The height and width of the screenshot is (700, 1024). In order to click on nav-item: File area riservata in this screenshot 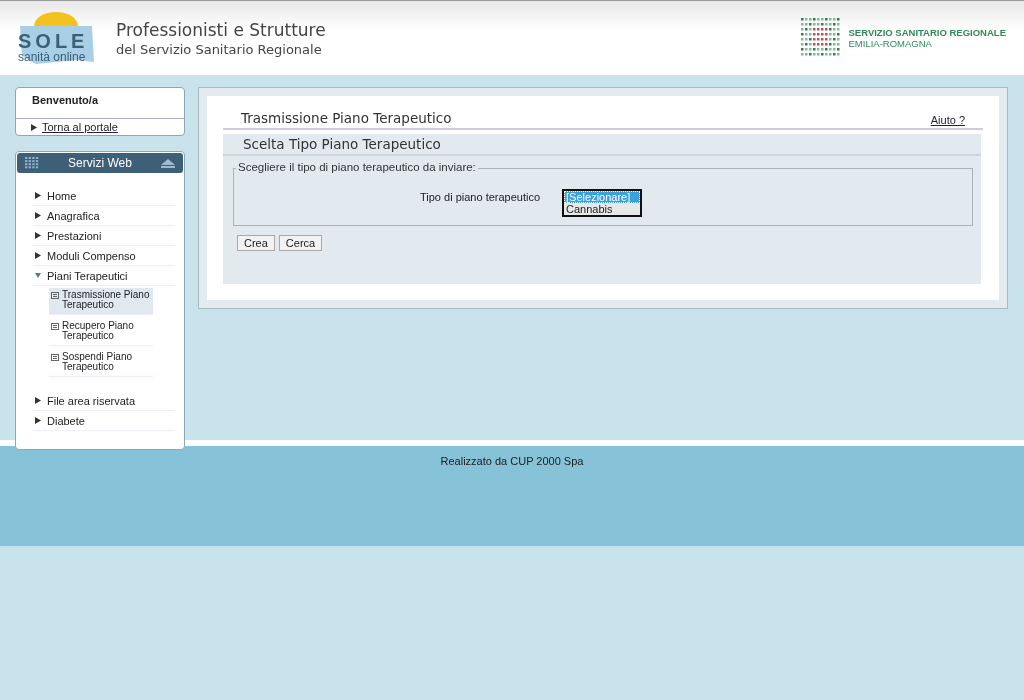, I will do `click(104, 401)`.